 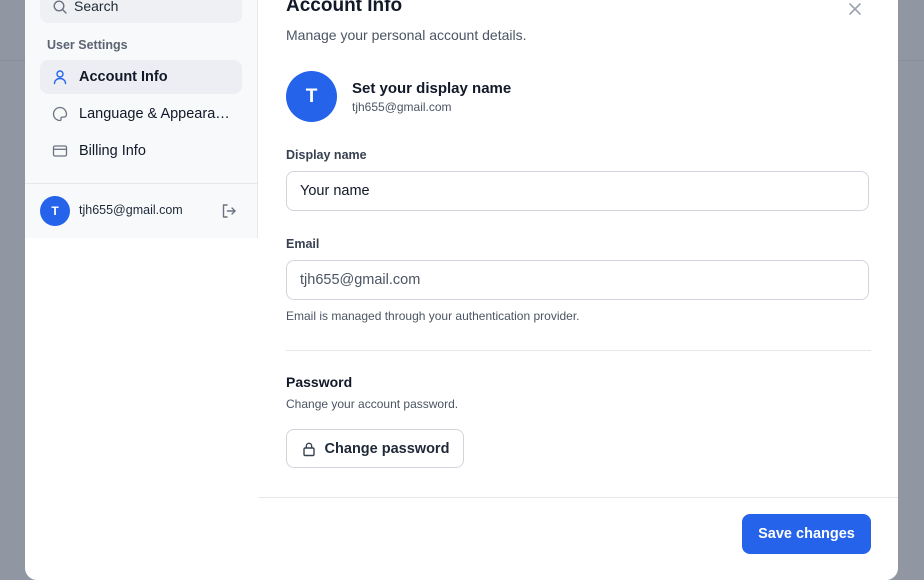 I want to click on display-name-label: Display name, so click(x=326, y=155).